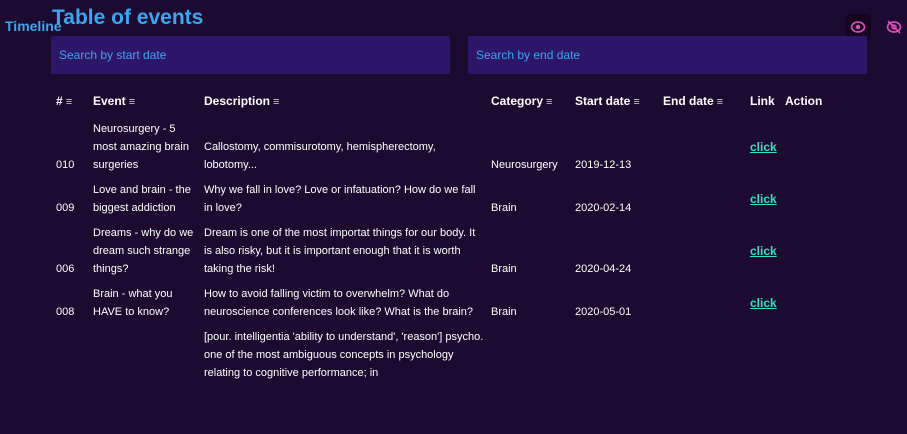 This screenshot has height=434, width=907. What do you see at coordinates (767, 354) in the screenshot?
I see `row-link-cell` at bounding box center [767, 354].